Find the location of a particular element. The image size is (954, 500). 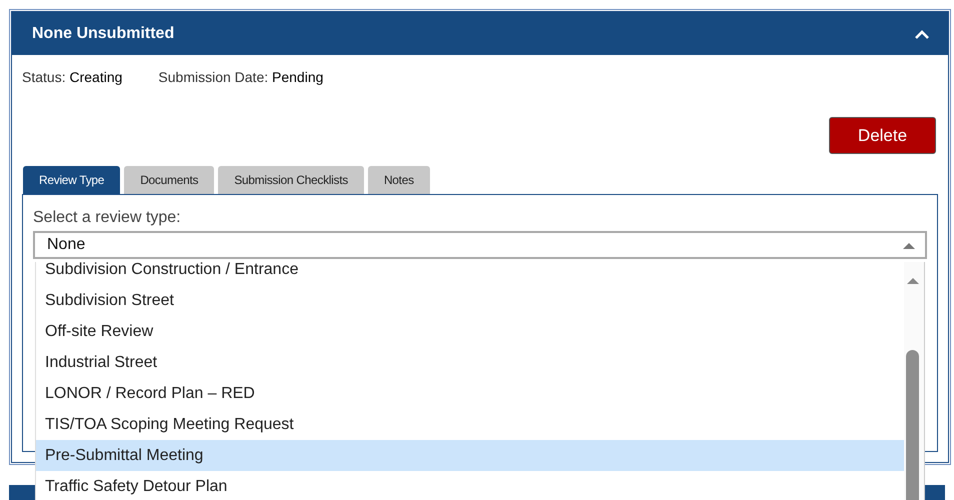

dropdown-option: Subdivision Construction / Entrance is located at coordinates (471, 273).